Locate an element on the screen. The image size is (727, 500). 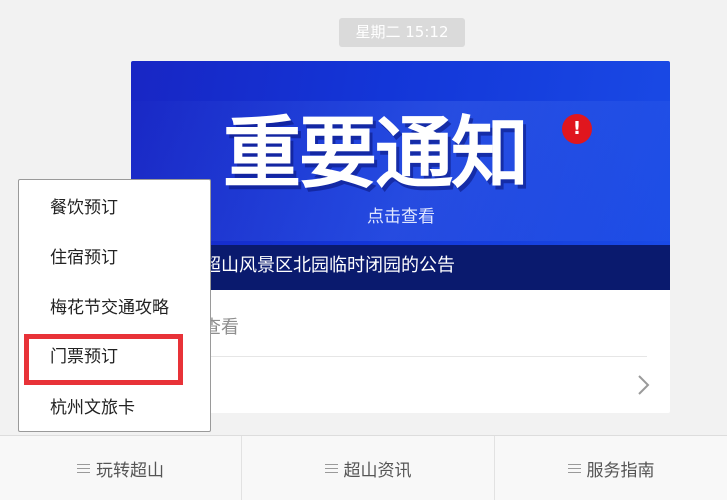
article-title: 超山风景区北园临时闭园的公告 is located at coordinates (329, 267).